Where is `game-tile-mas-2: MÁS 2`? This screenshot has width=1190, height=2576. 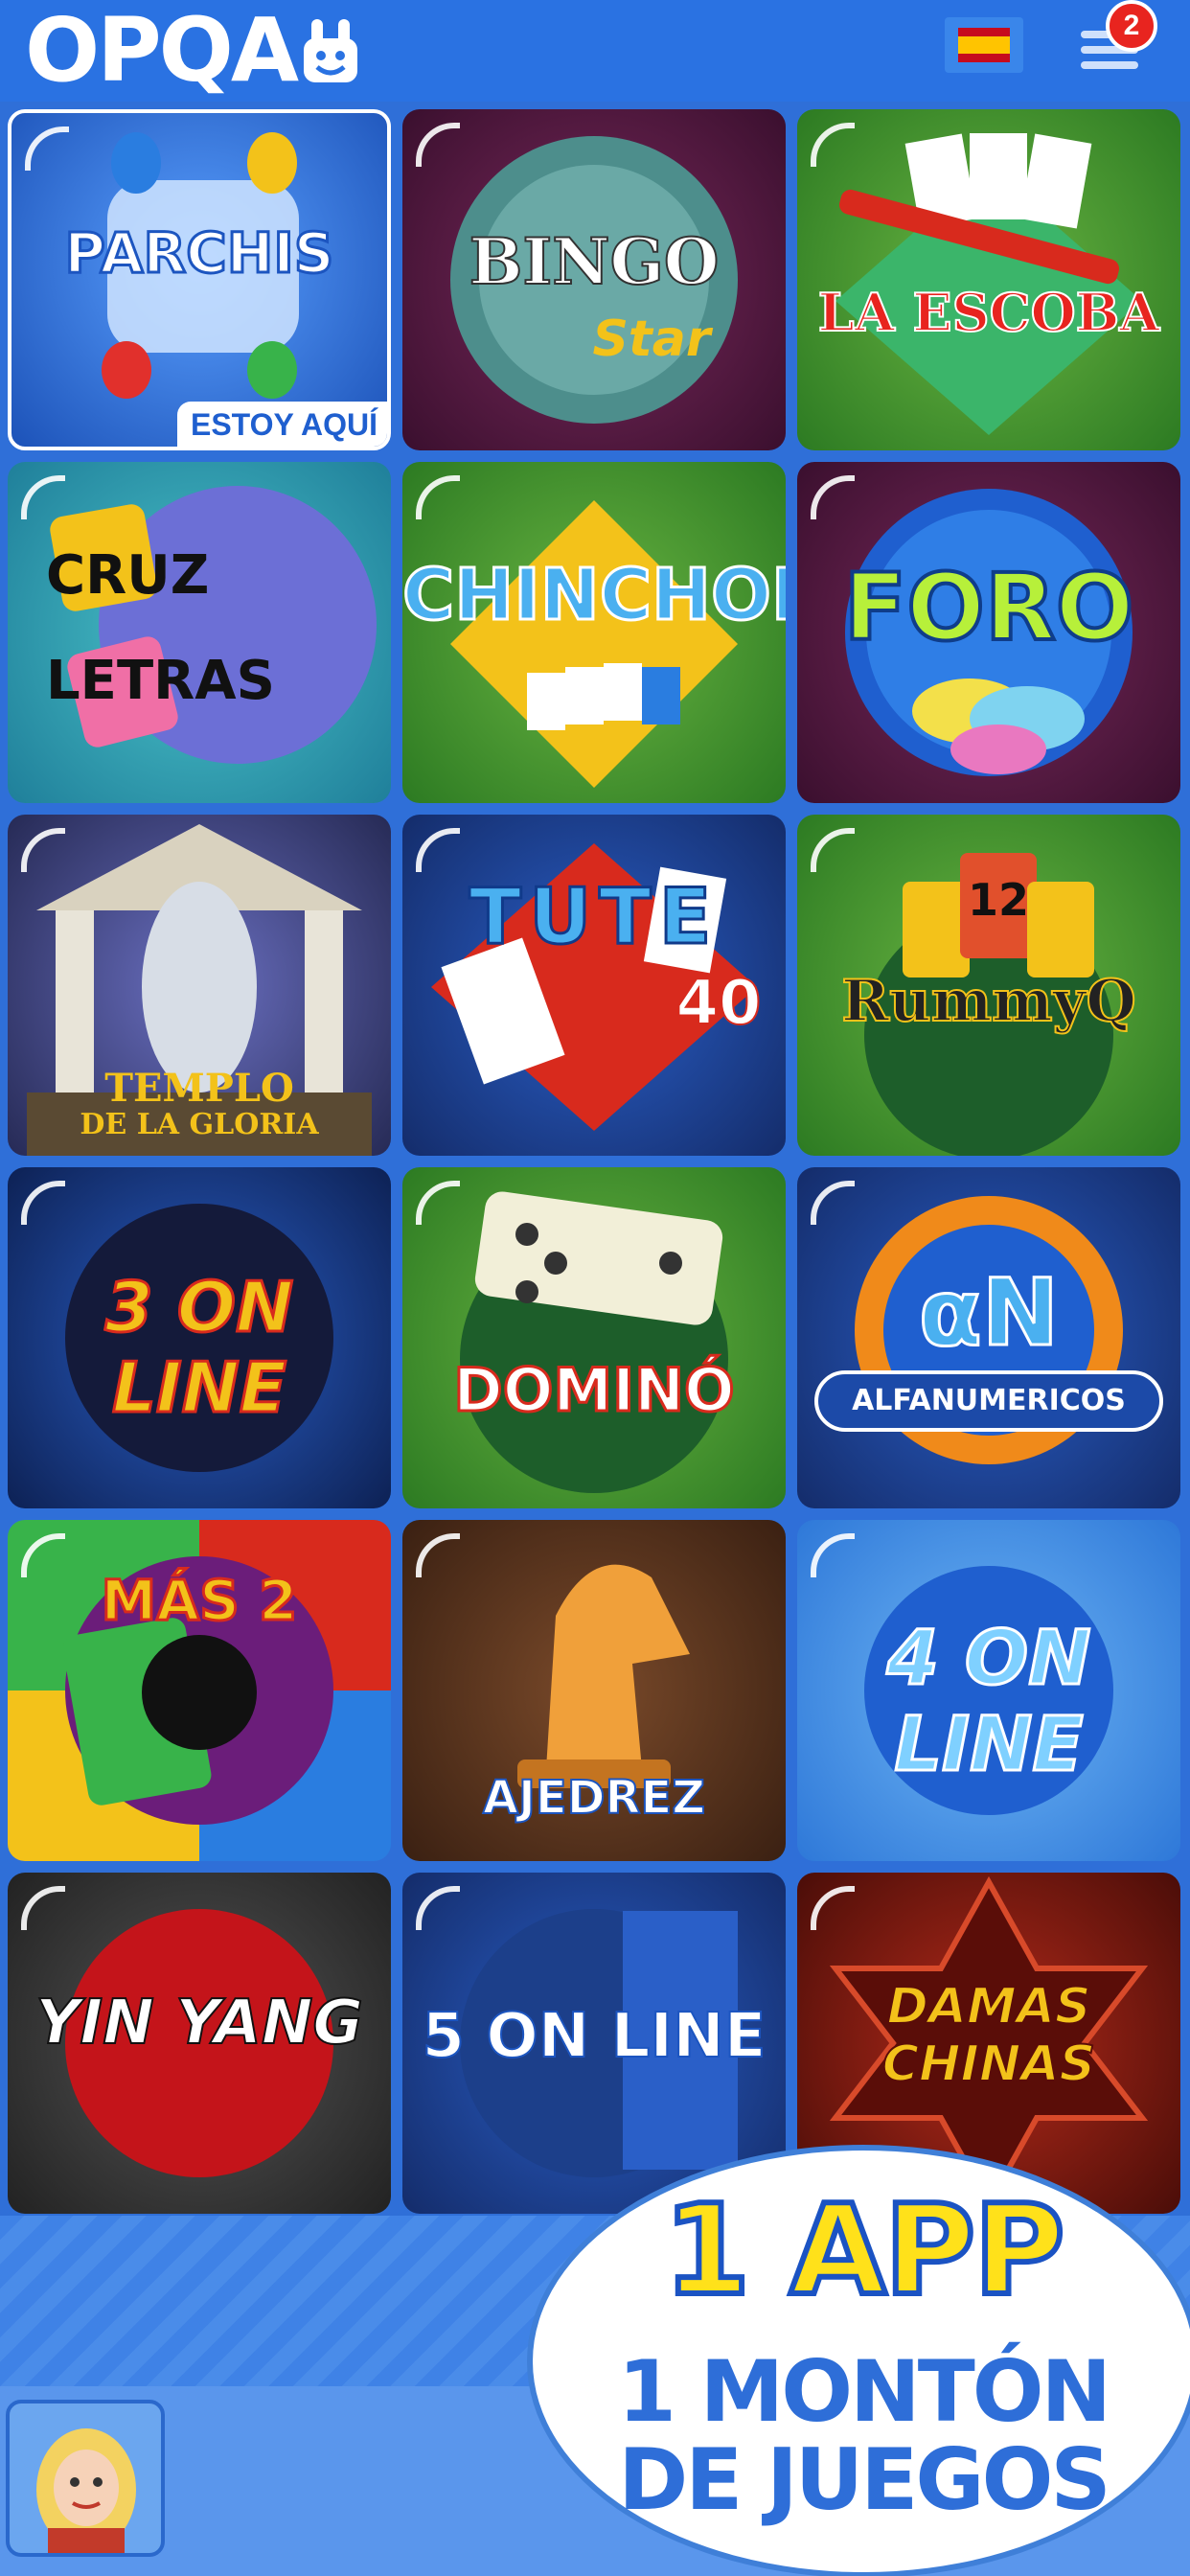 game-tile-mas-2: MÁS 2 is located at coordinates (199, 1690).